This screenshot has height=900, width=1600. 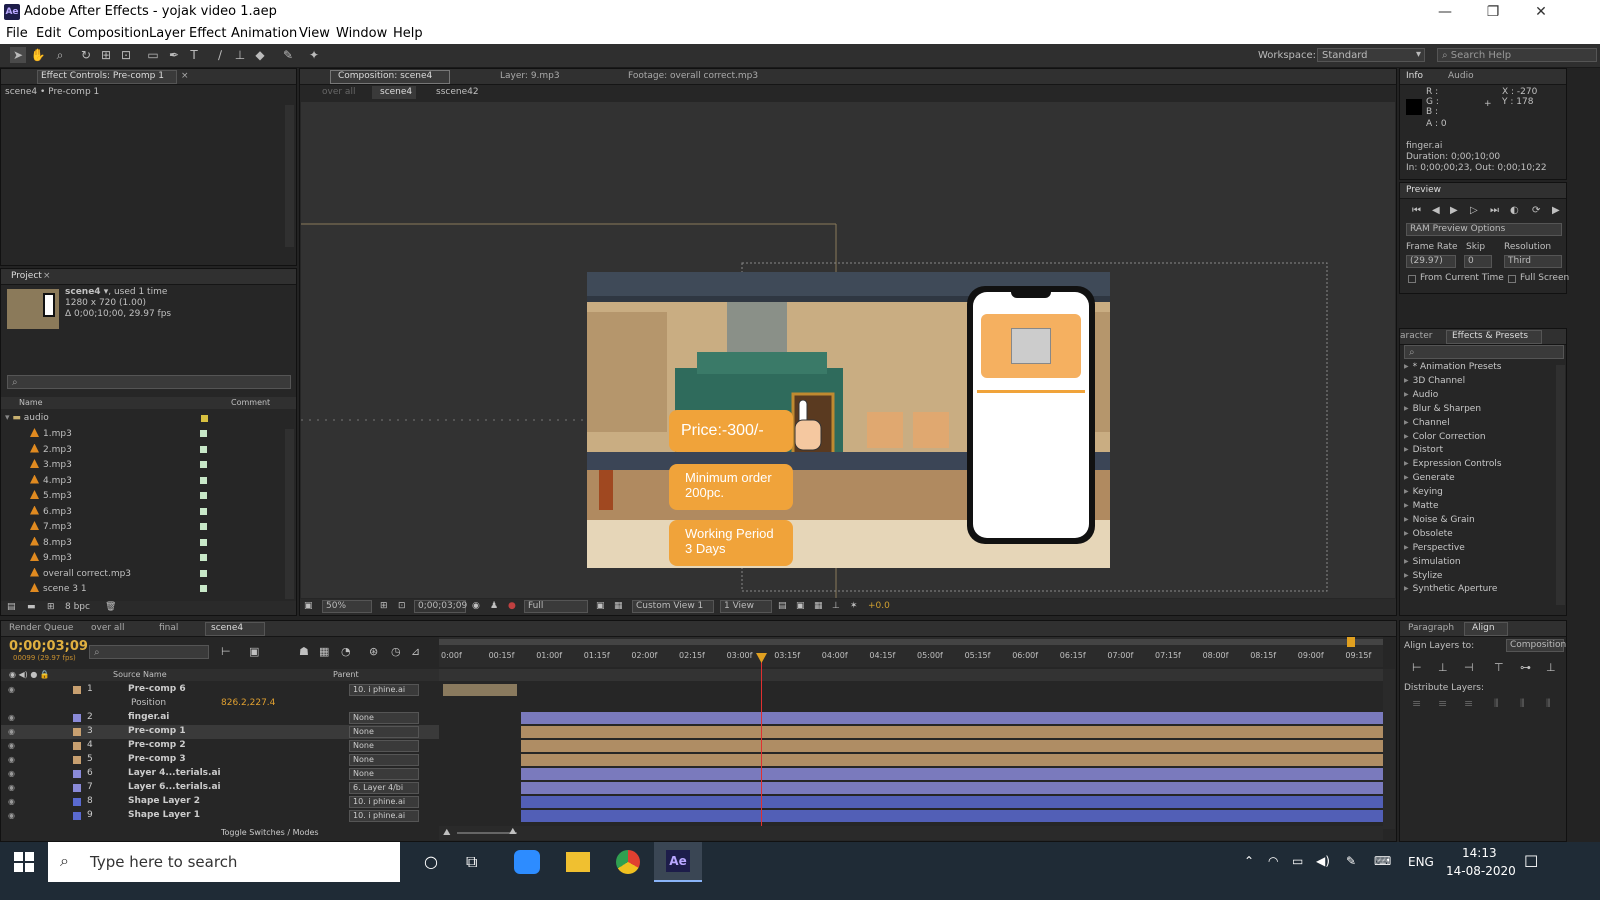 What do you see at coordinates (1428, 534) in the screenshot?
I see `effects-category: Obsolete` at bounding box center [1428, 534].